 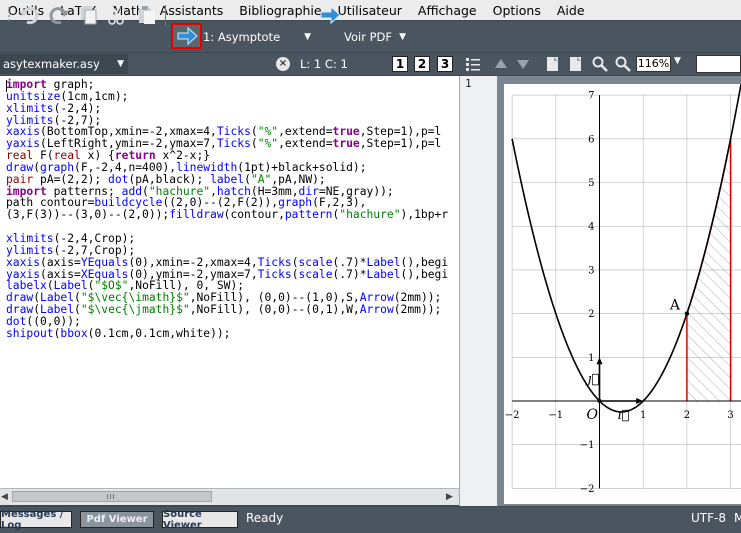 I want to click on code-token: "$\vec{\jmath}$", so click(x=135, y=310).